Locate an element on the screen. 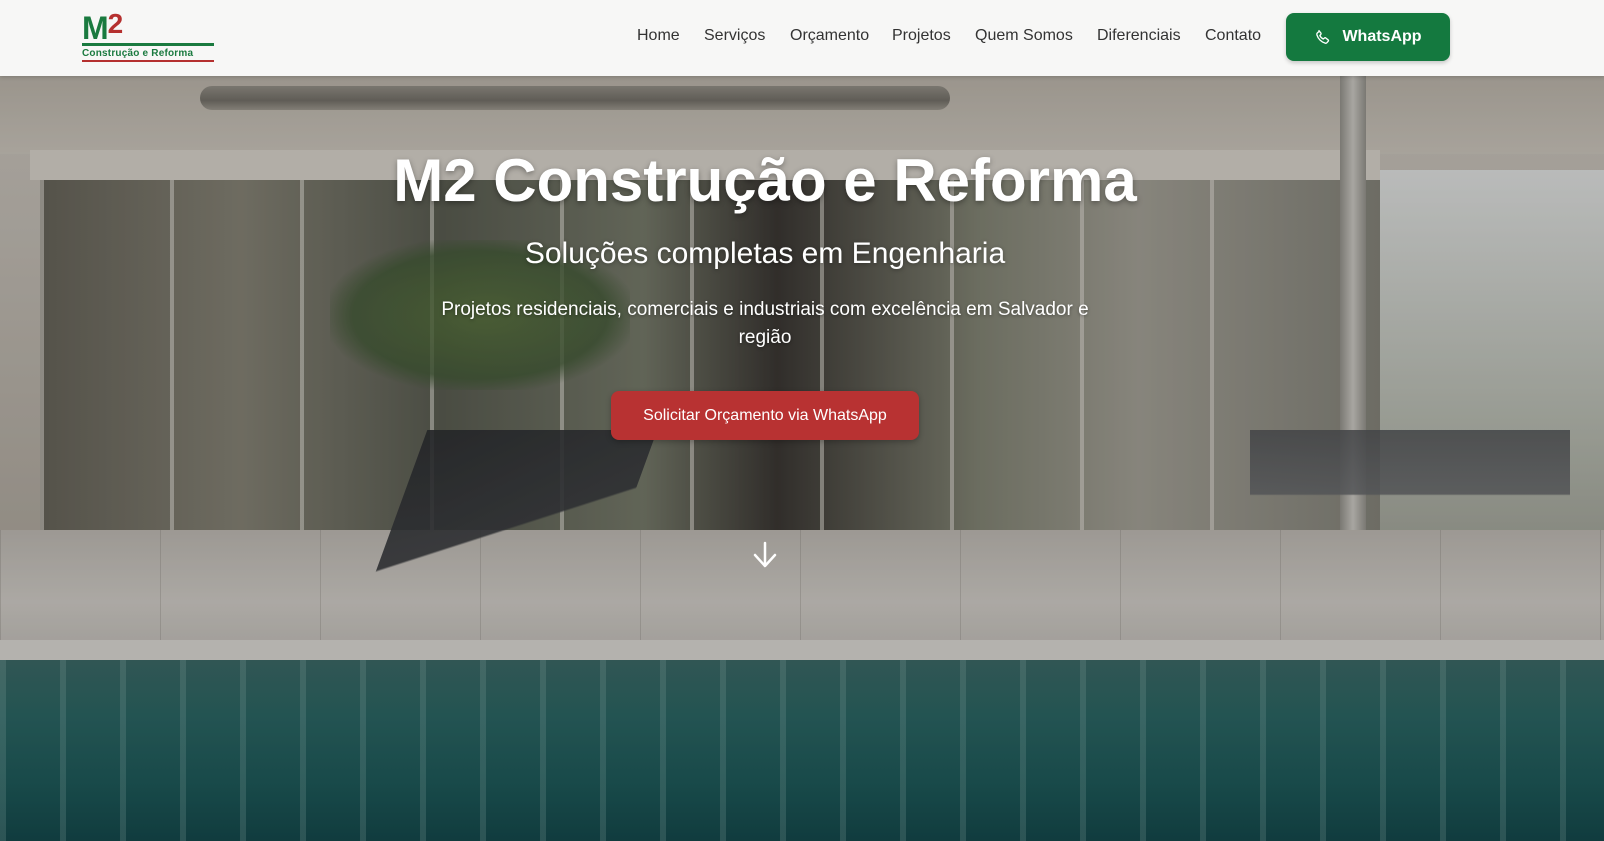 The height and width of the screenshot is (841, 1604). arrow-down-icon is located at coordinates (765, 555).